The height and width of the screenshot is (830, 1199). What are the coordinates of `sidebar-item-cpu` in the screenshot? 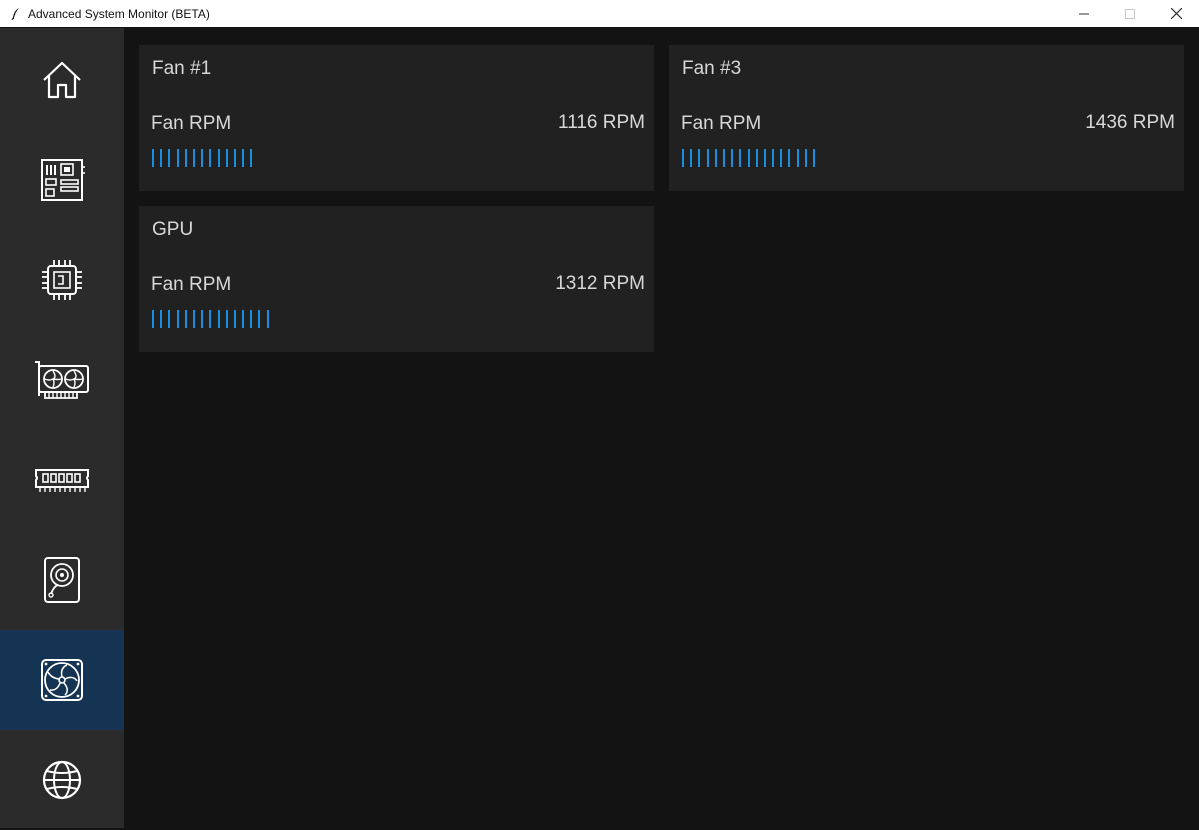 It's located at (62, 280).